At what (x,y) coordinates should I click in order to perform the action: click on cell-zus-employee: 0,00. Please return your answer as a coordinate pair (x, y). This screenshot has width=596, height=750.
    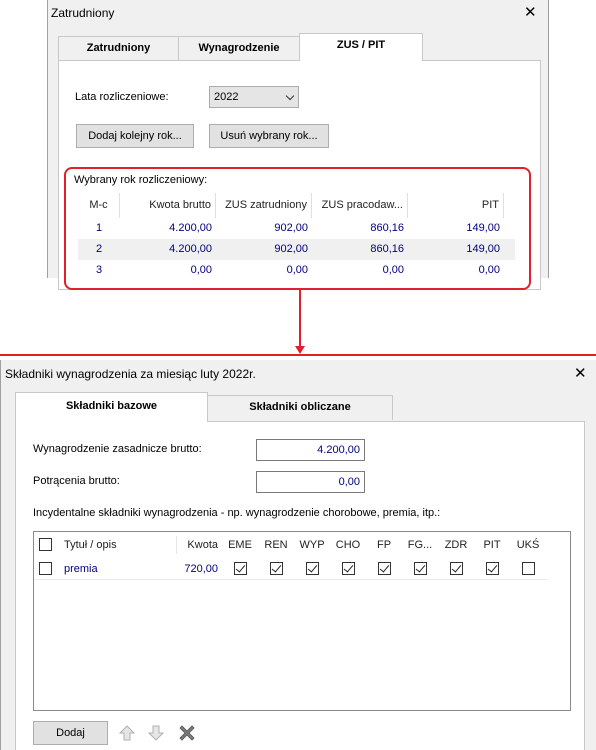
    Looking at the image, I should click on (297, 270).